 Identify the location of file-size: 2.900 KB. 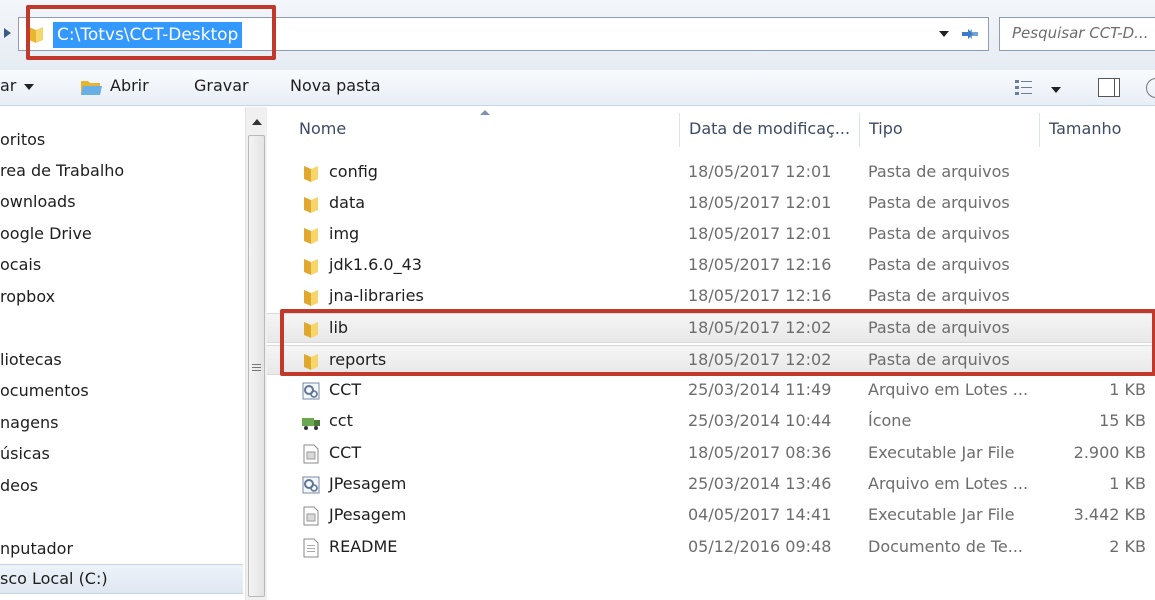
(1109, 452).